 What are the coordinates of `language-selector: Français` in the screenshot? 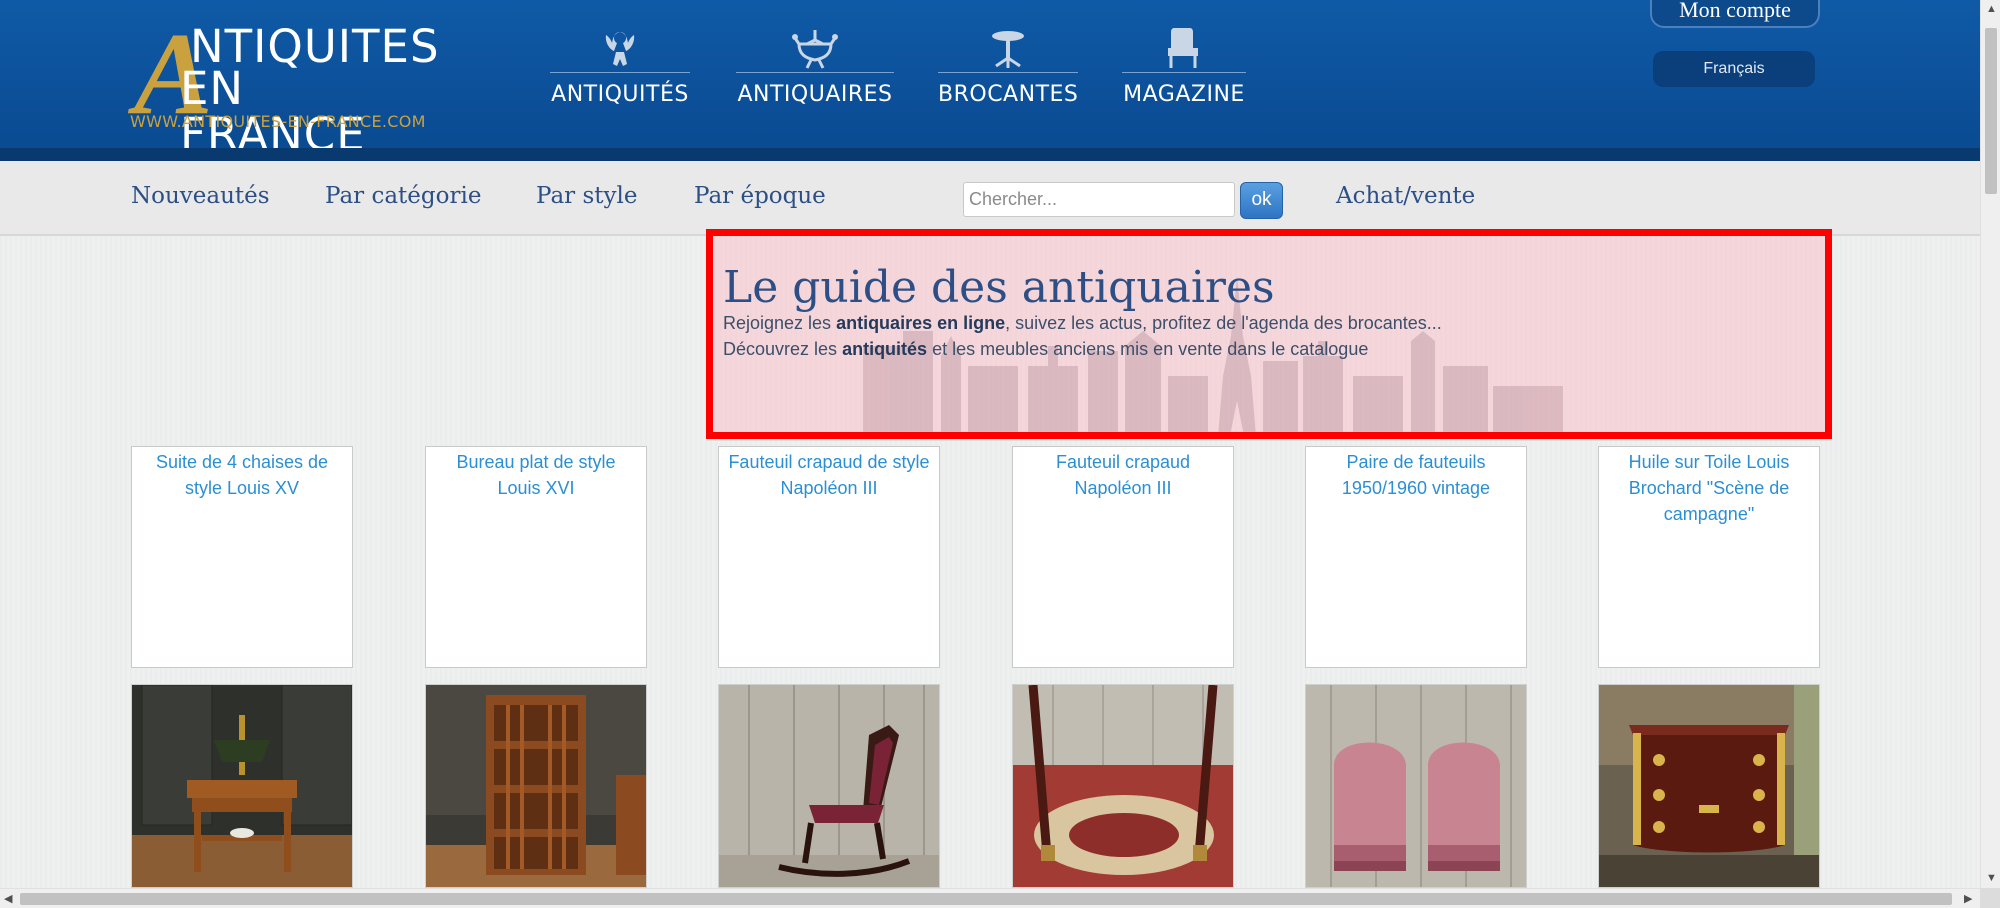 It's located at (1734, 69).